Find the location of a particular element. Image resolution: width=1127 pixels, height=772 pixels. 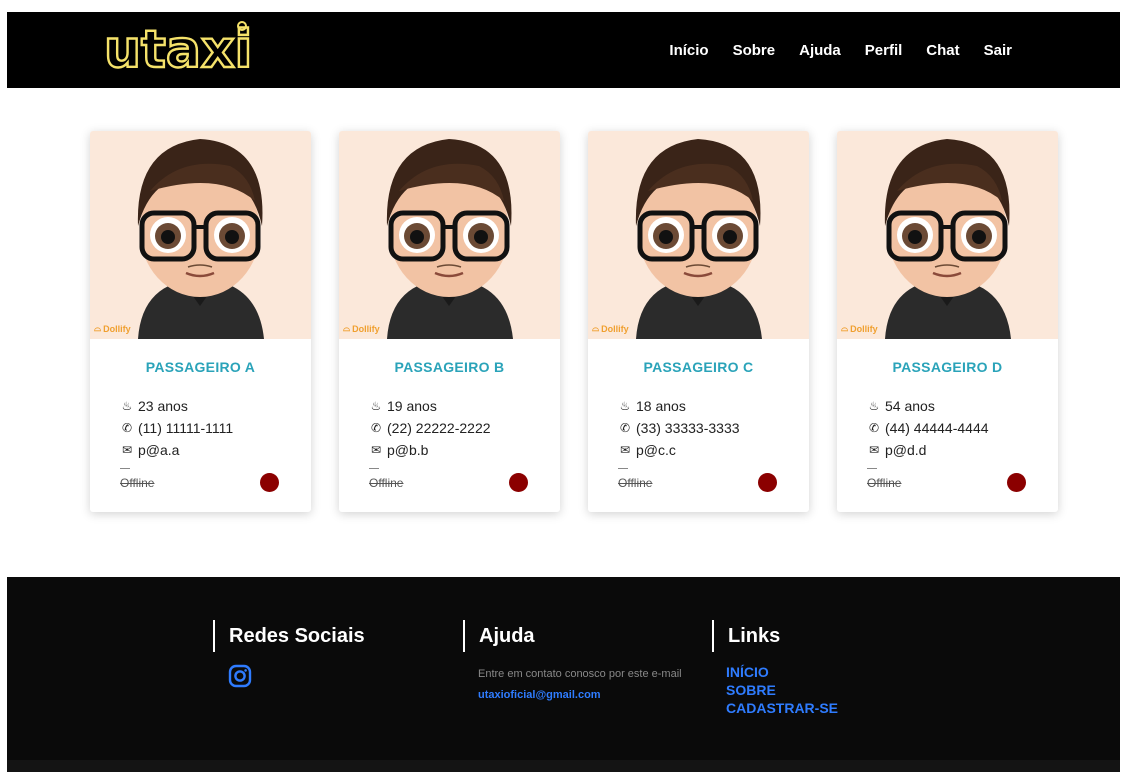

passenger-info: ♨ 54 anos ✆ (44) 44444-4444 ✉ p@d.d is located at coordinates (962, 428).